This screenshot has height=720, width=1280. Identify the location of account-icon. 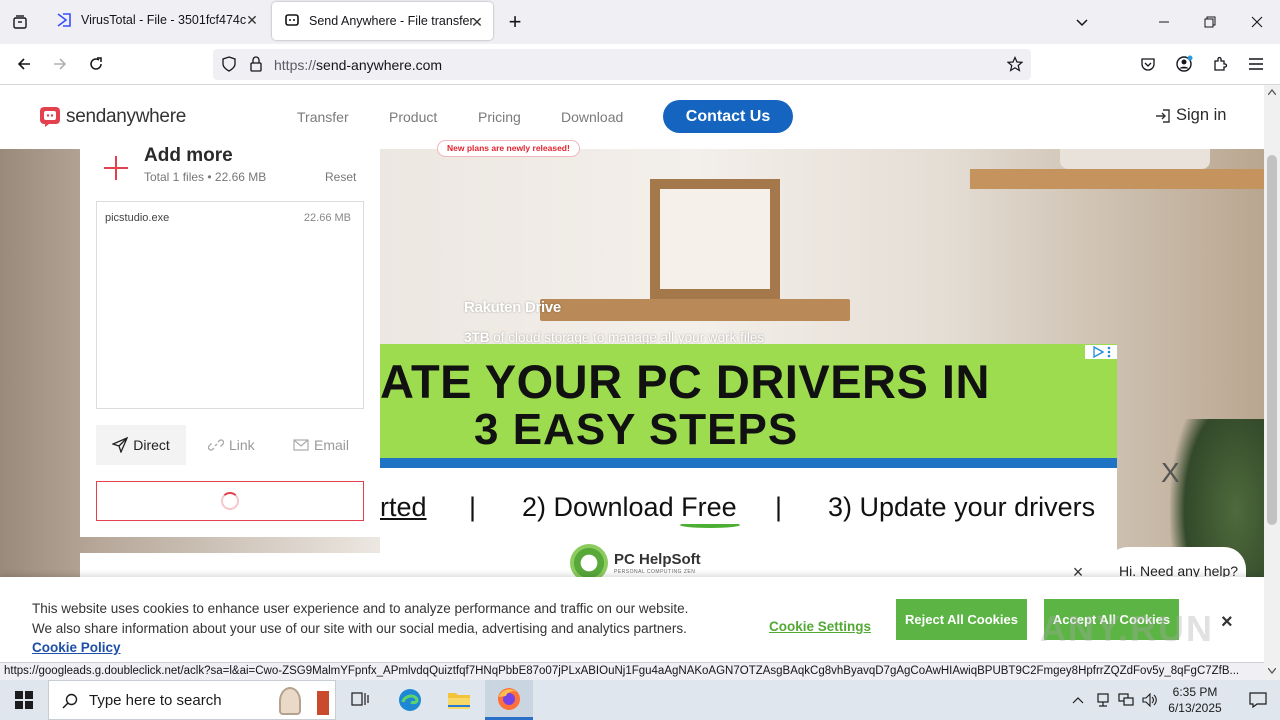
(1184, 64).